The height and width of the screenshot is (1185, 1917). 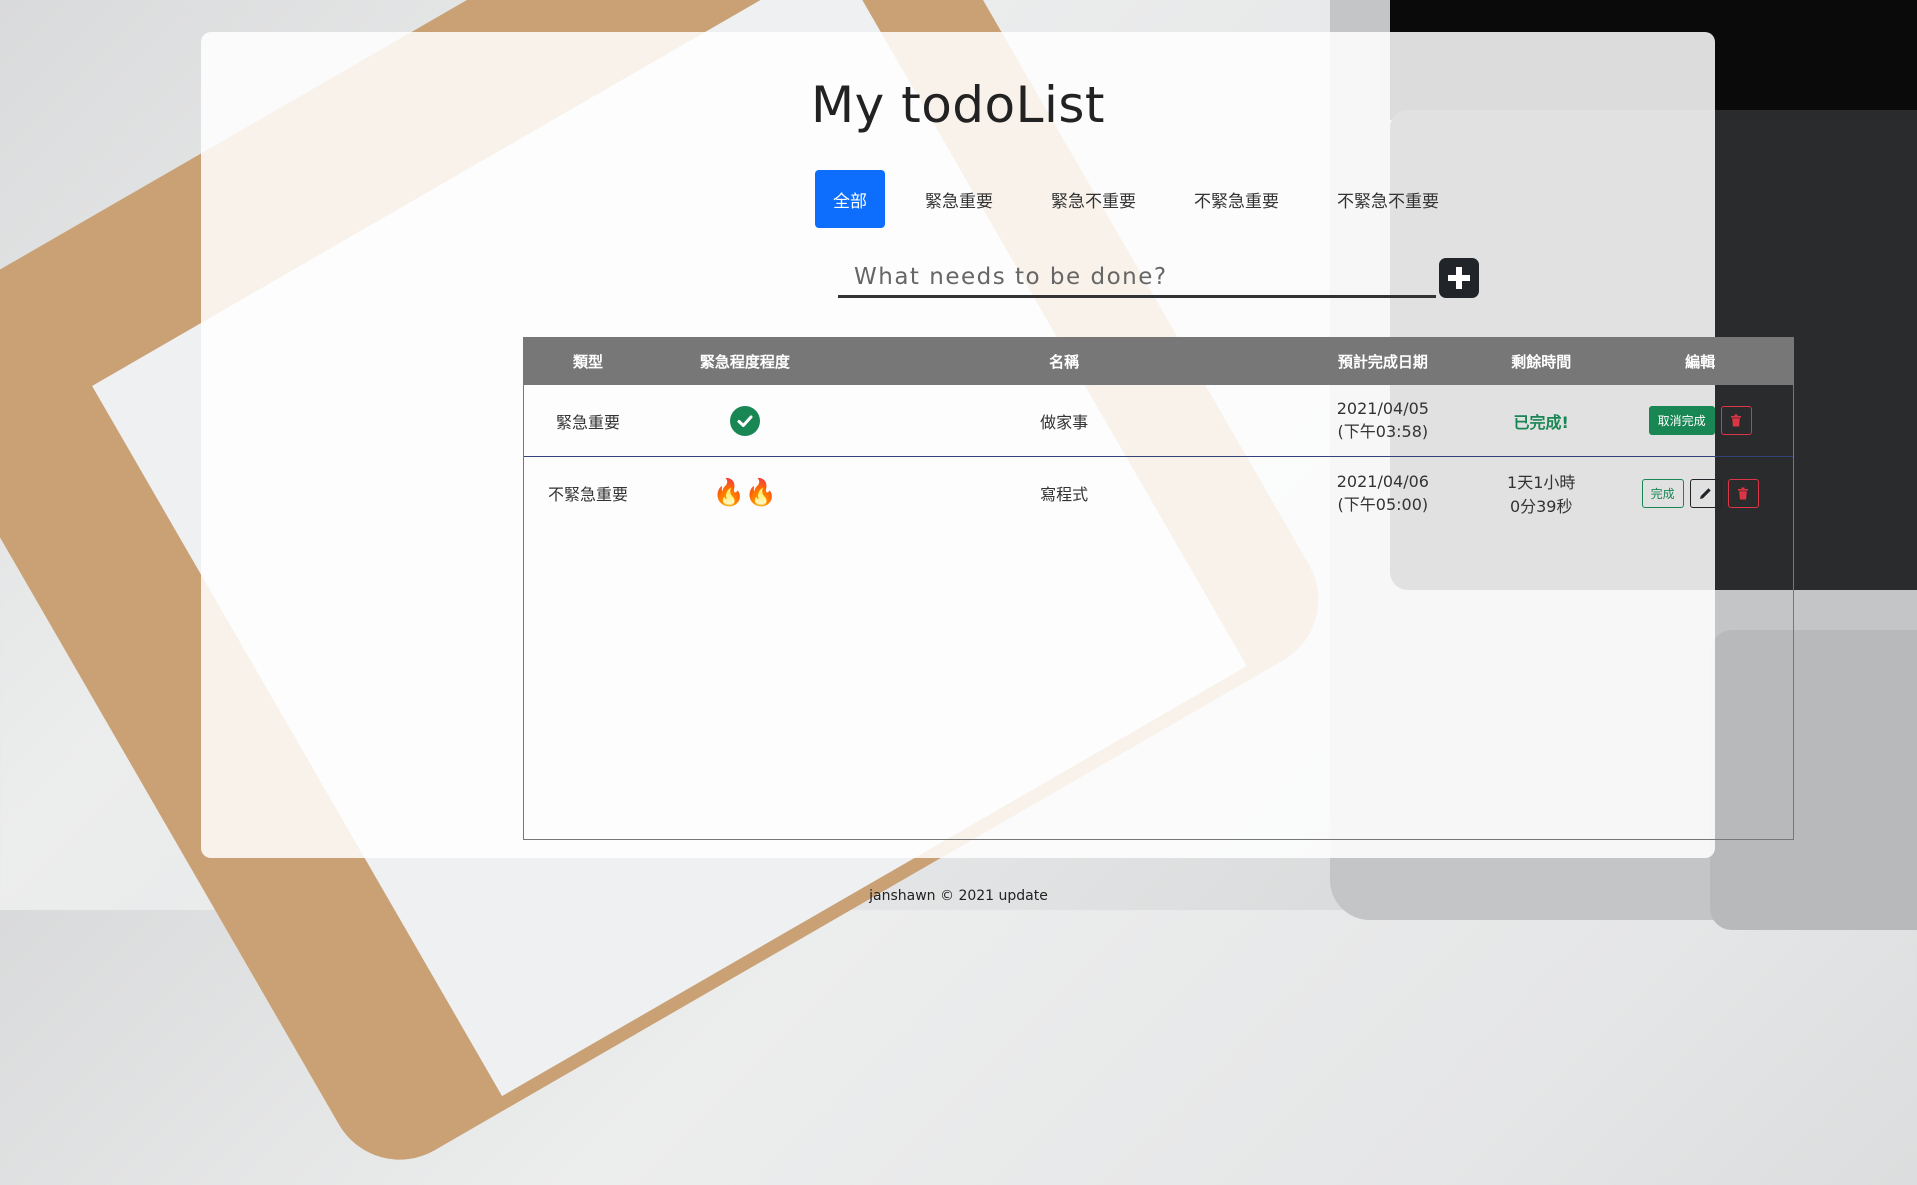 What do you see at coordinates (587, 494) in the screenshot?
I see `row-type: 不緊急重要` at bounding box center [587, 494].